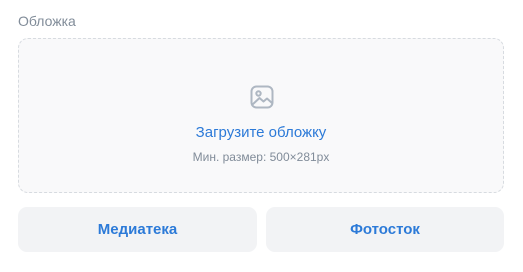 This screenshot has height=272, width=523. Describe the element at coordinates (261, 157) in the screenshot. I see `min-size-hint: Мин. размер: 500×281px` at that location.